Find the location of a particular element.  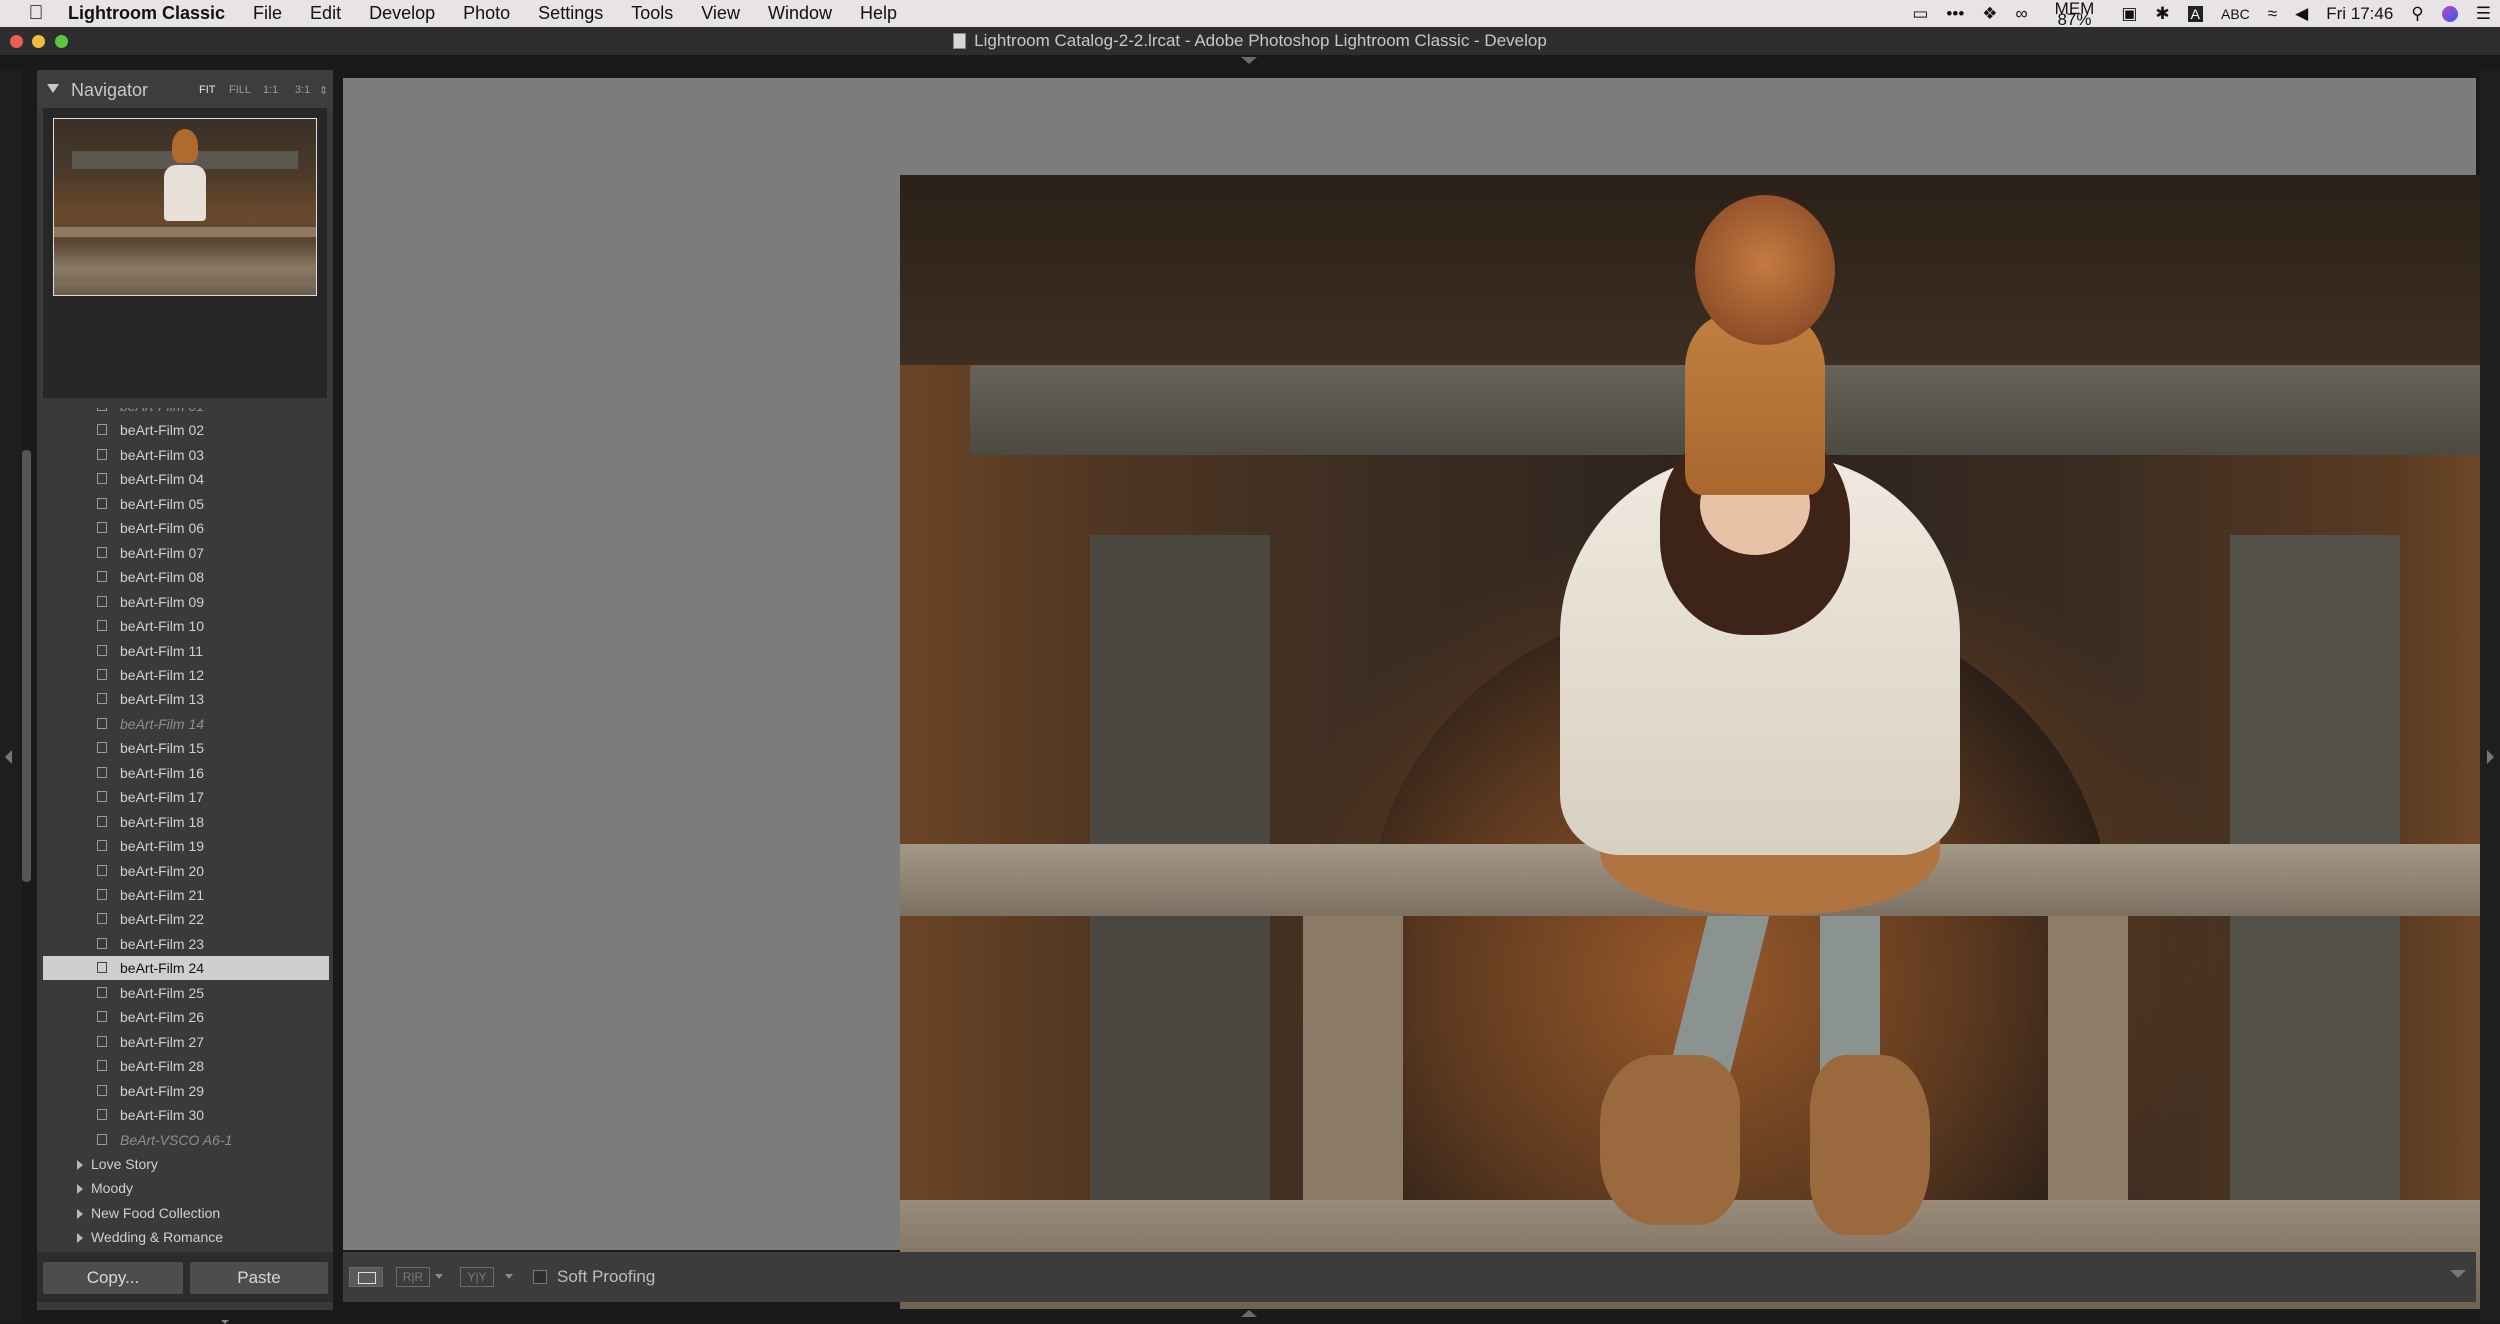

zoom-3-1: 3:1 is located at coordinates (302, 90).